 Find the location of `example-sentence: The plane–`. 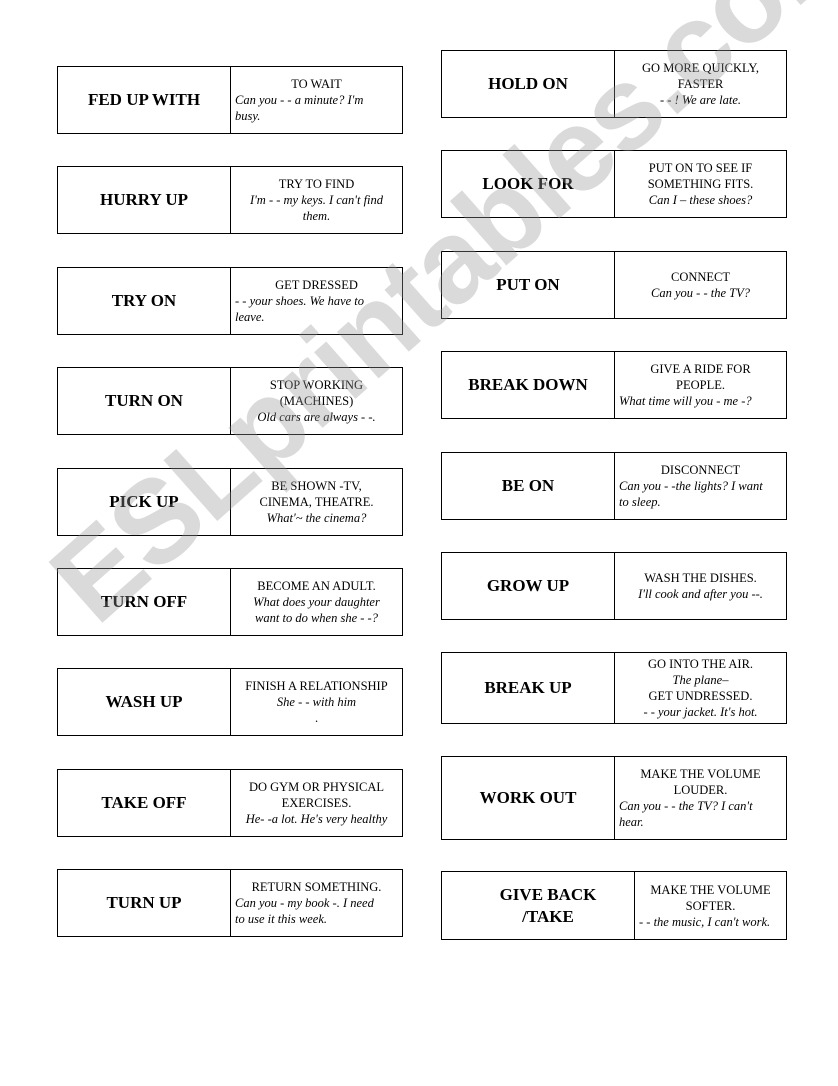

example-sentence: The plane– is located at coordinates (700, 680).